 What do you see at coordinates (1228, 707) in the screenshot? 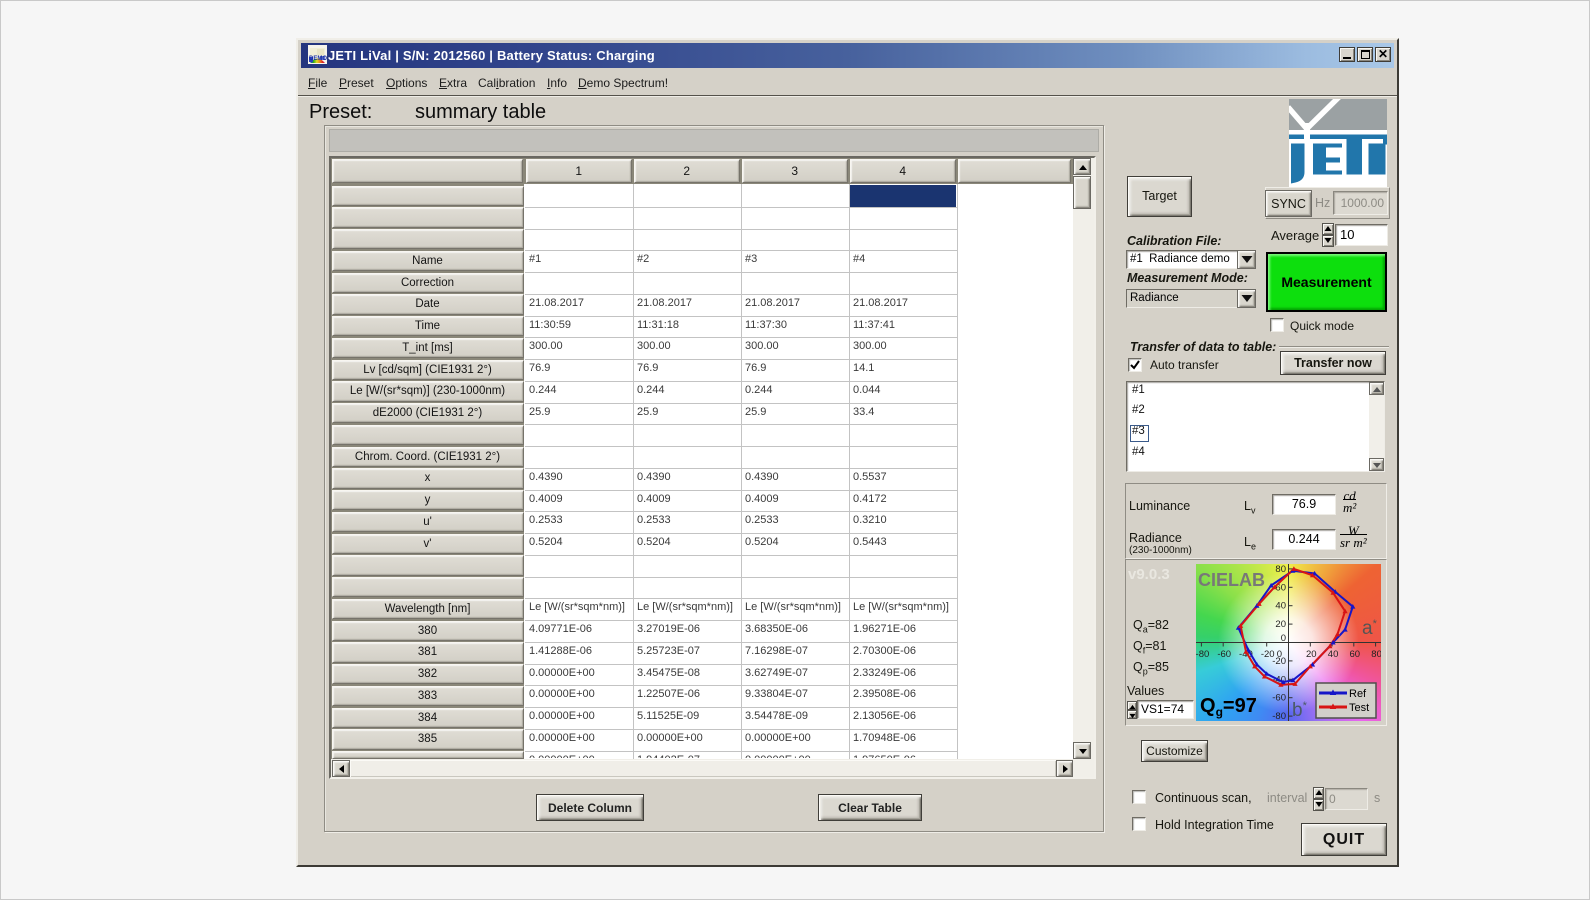
I see `svg-text: Qg=97` at bounding box center [1228, 707].